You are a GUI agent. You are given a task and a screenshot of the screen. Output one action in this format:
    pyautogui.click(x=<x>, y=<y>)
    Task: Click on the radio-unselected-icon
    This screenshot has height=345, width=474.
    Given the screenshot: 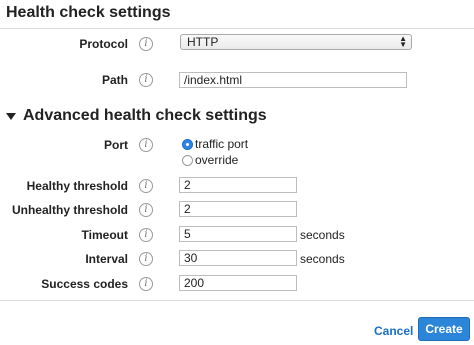 What is the action you would take?
    pyautogui.click(x=187, y=160)
    